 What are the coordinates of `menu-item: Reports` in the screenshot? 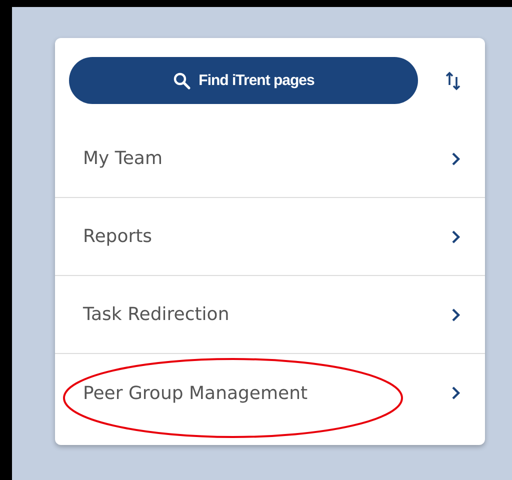 It's located at (270, 237).